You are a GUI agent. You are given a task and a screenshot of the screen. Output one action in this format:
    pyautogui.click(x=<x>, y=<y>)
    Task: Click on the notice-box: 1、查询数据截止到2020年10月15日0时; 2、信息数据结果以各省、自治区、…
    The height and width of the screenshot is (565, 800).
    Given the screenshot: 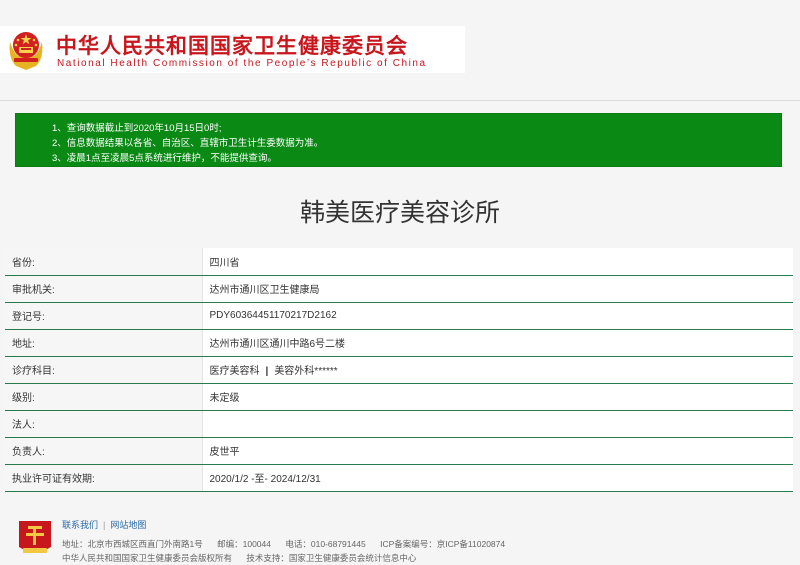 What is the action you would take?
    pyautogui.click(x=398, y=140)
    